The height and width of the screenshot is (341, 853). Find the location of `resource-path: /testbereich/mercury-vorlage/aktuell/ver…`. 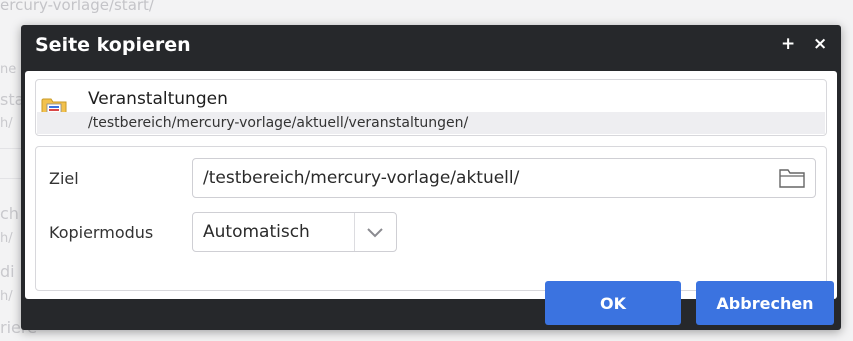

resource-path: /testbereich/mercury-vorlage/aktuell/ver… is located at coordinates (278, 123).